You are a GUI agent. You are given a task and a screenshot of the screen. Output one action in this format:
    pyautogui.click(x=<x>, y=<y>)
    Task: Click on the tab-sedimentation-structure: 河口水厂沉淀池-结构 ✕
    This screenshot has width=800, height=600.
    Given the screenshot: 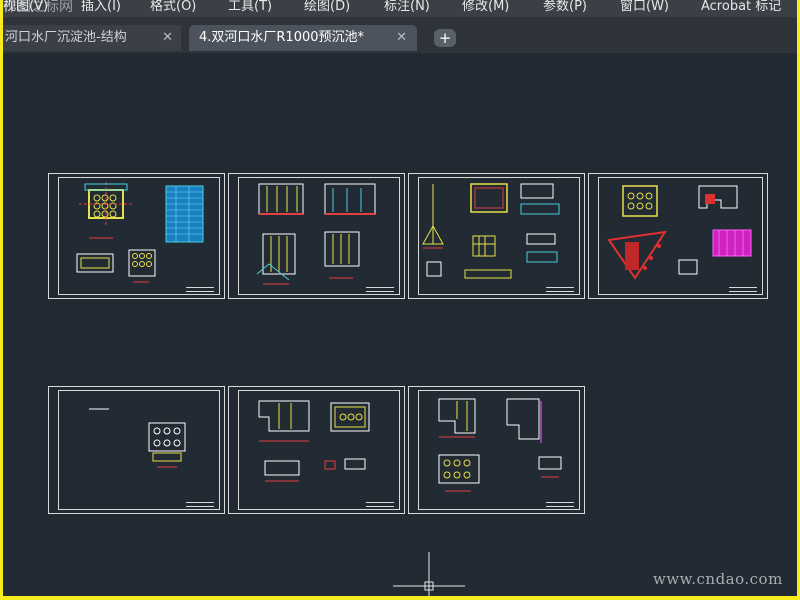 What is the action you would take?
    pyautogui.click(x=92, y=38)
    